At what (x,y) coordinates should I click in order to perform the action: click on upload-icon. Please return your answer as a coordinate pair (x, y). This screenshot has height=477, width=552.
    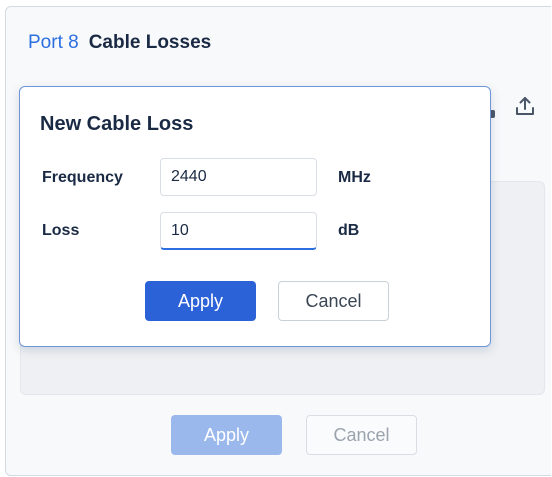
    Looking at the image, I should click on (525, 106).